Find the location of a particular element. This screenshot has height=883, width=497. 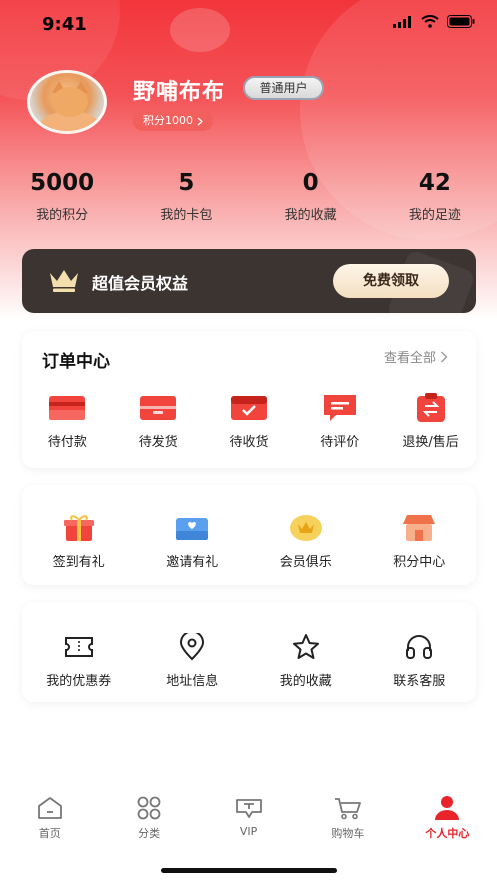

comment-icon is located at coordinates (340, 408).